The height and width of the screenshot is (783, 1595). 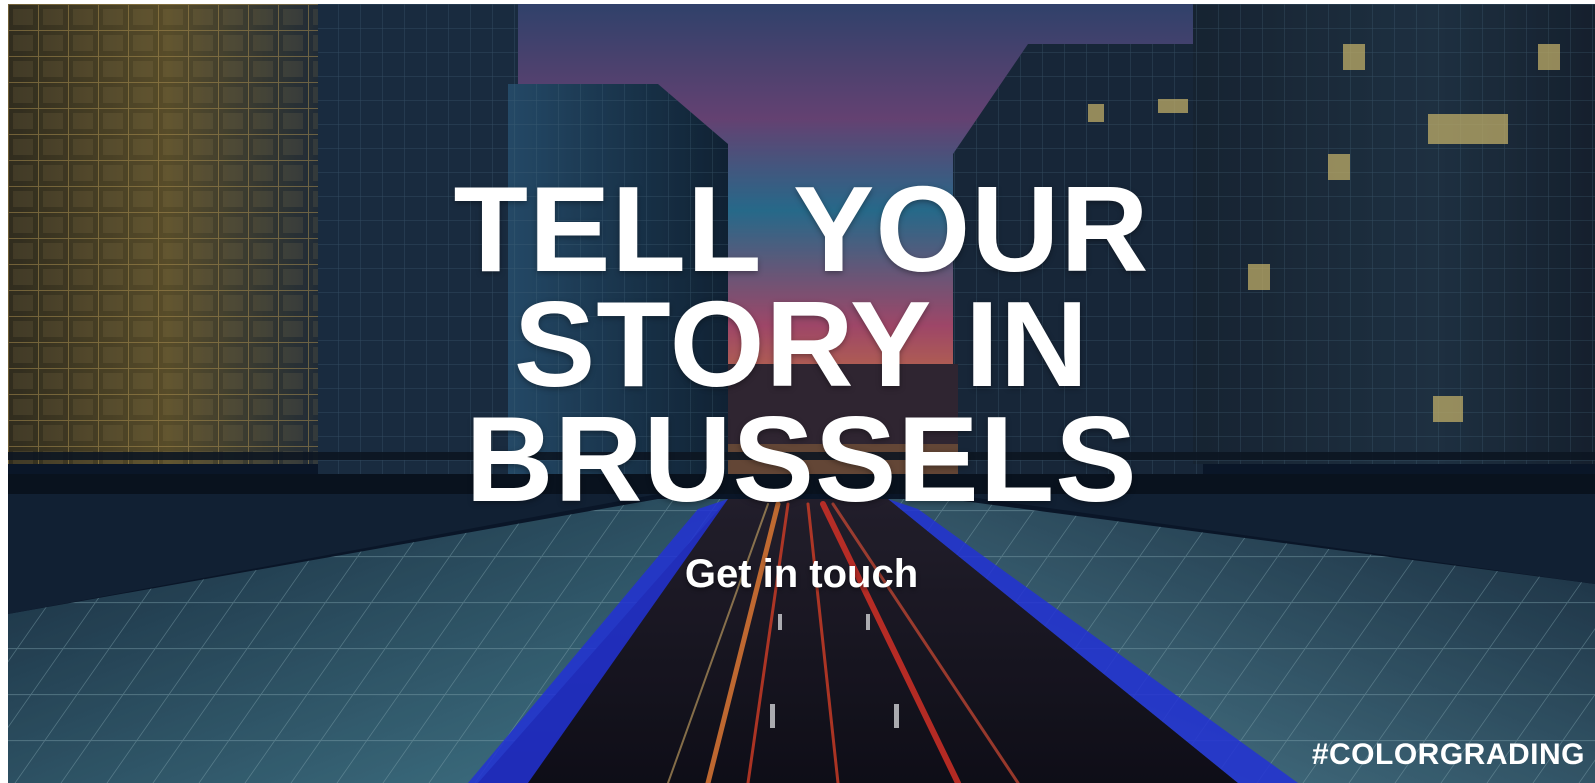 I want to click on get-in-touch-label: Get in touch, so click(x=801, y=574).